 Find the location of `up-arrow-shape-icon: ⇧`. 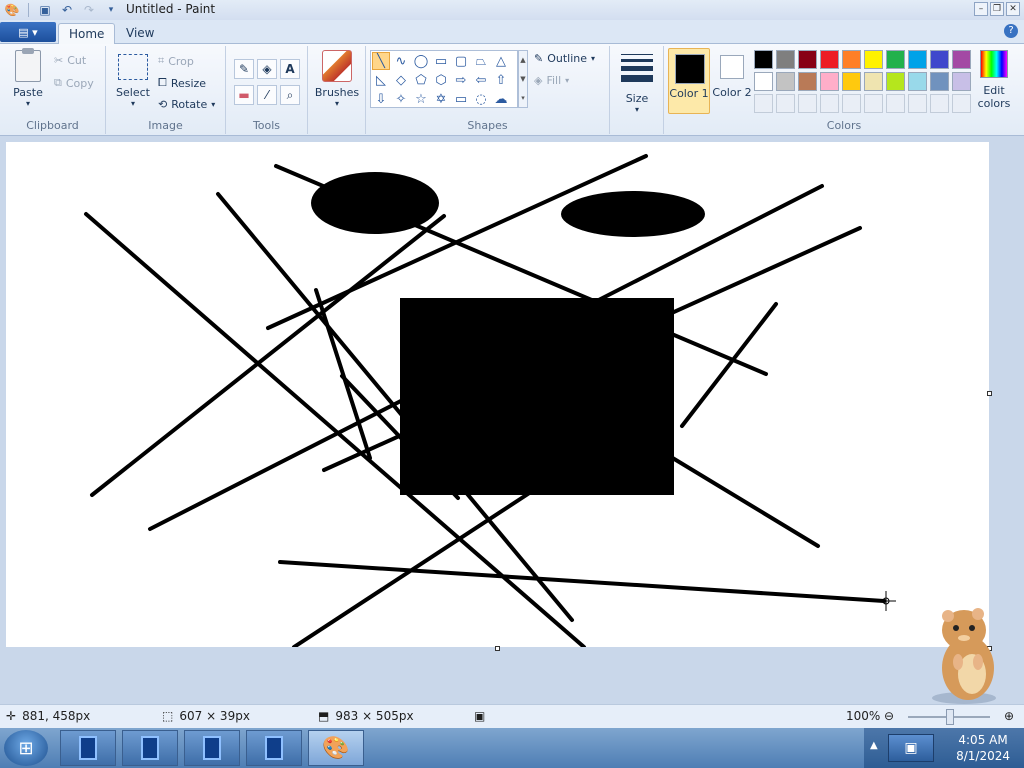

up-arrow-shape-icon: ⇧ is located at coordinates (501, 80).